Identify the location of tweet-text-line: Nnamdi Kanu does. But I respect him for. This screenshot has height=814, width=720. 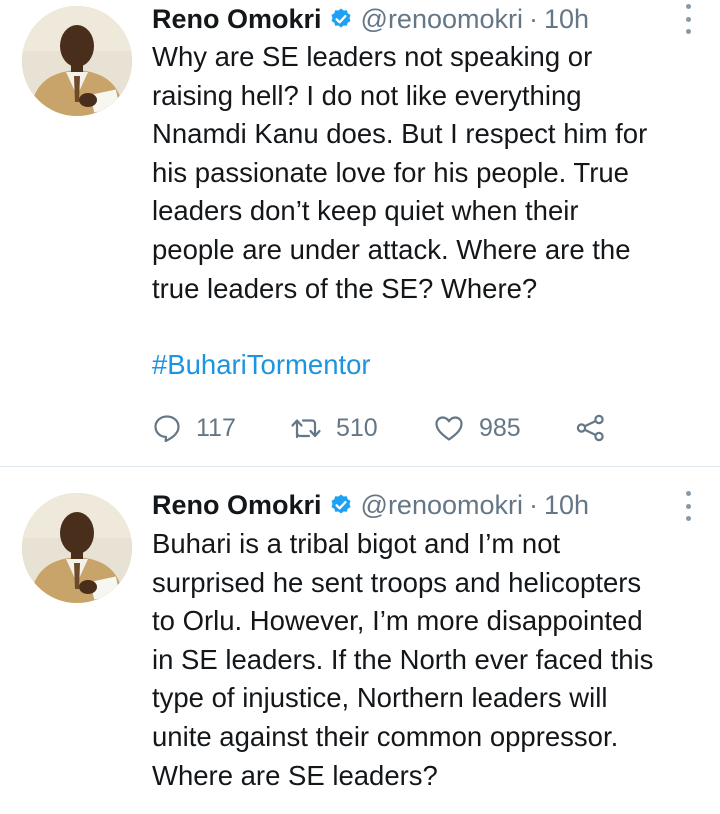
(400, 134).